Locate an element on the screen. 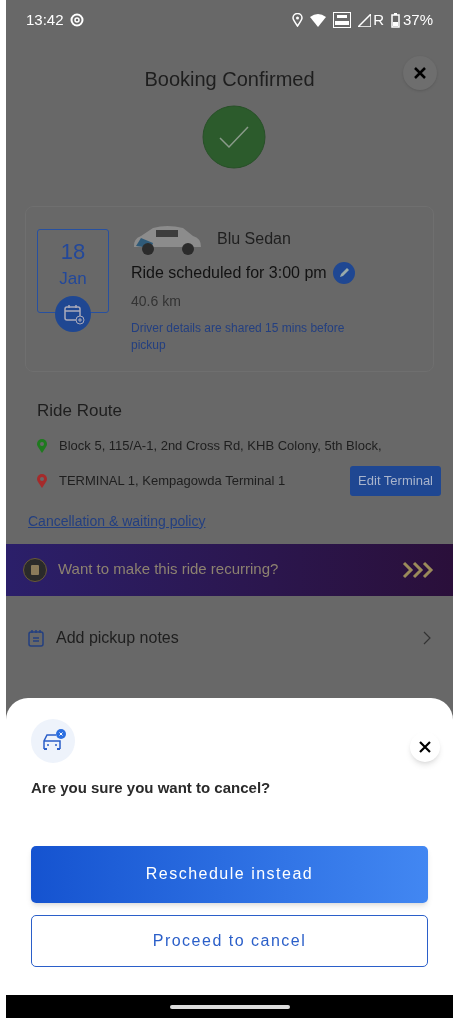  signal-icon is located at coordinates (365, 20).